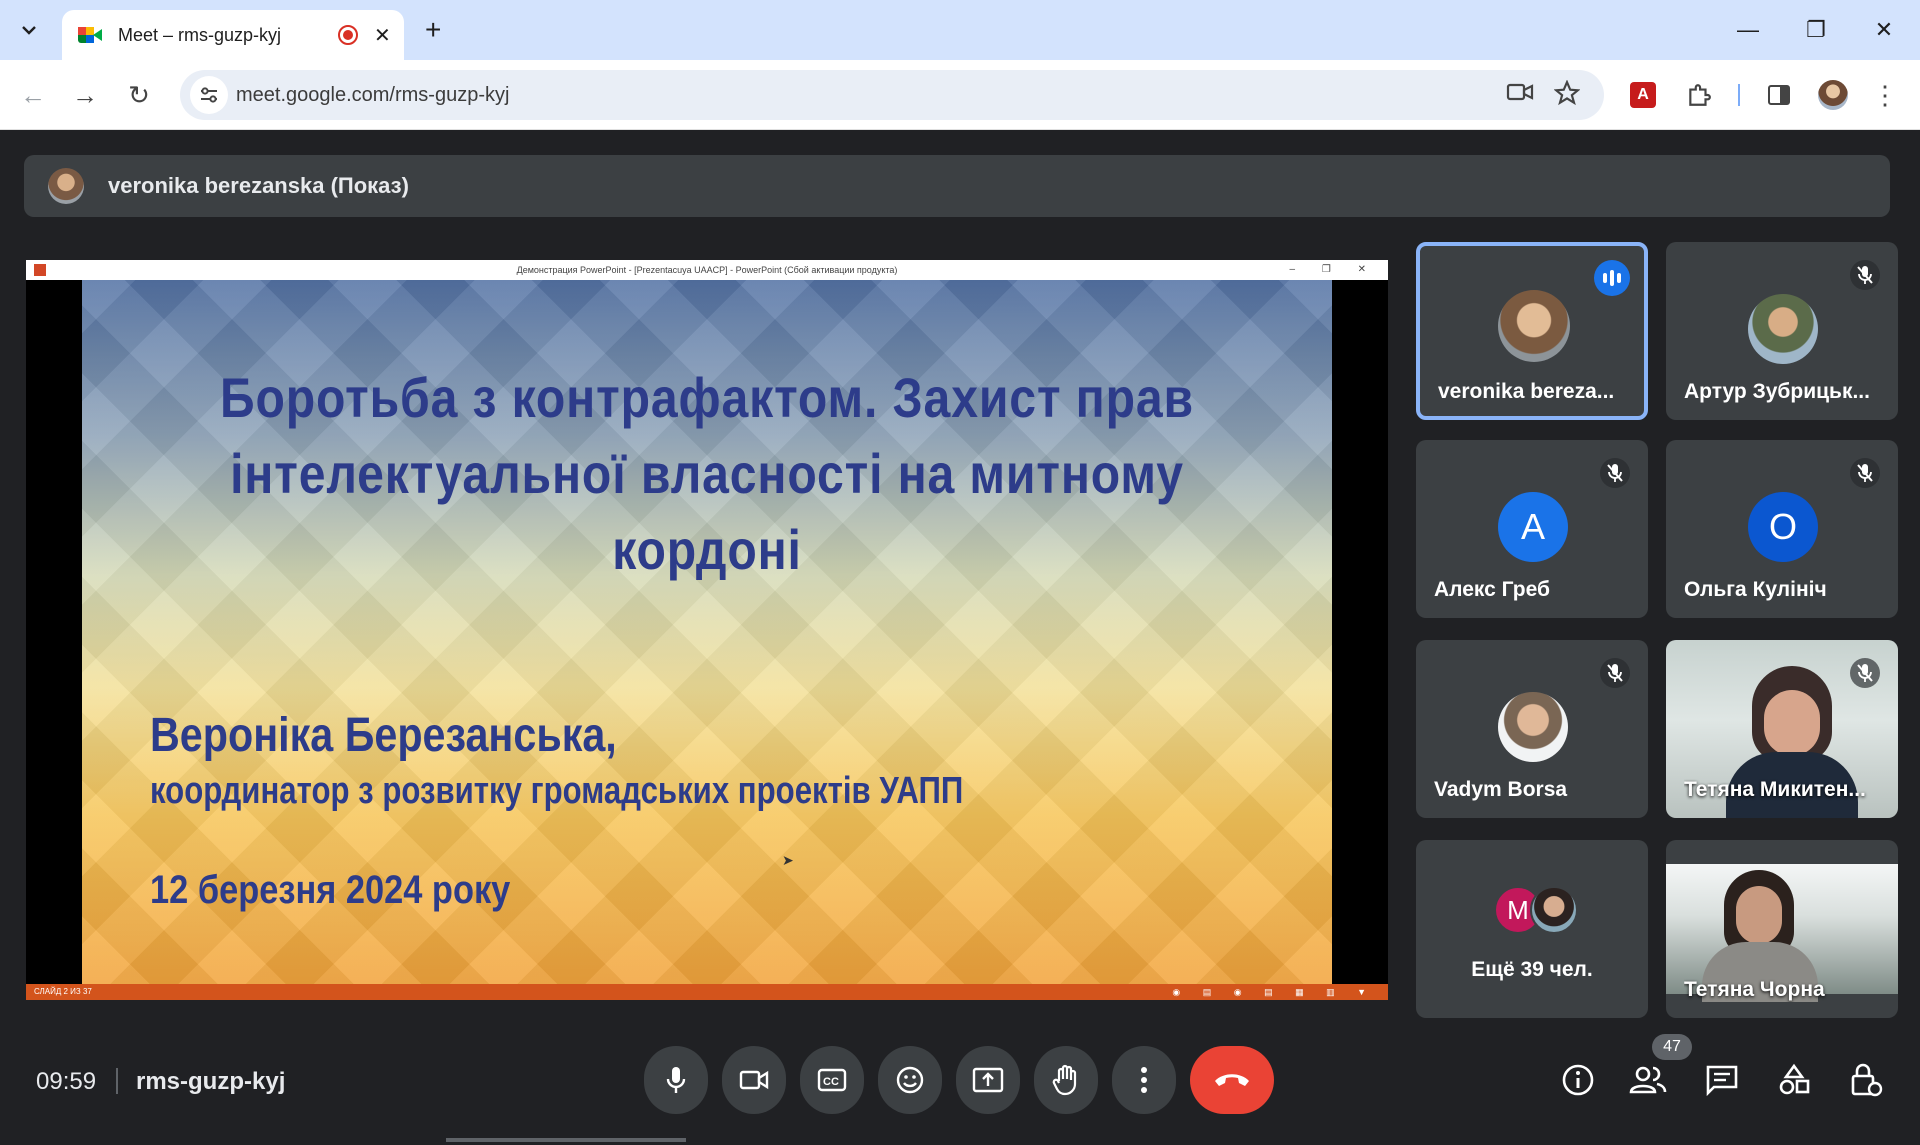 The image size is (1920, 1145). Describe the element at coordinates (1755, 589) in the screenshot. I see `participant-name: Ольга Кулініч` at that location.